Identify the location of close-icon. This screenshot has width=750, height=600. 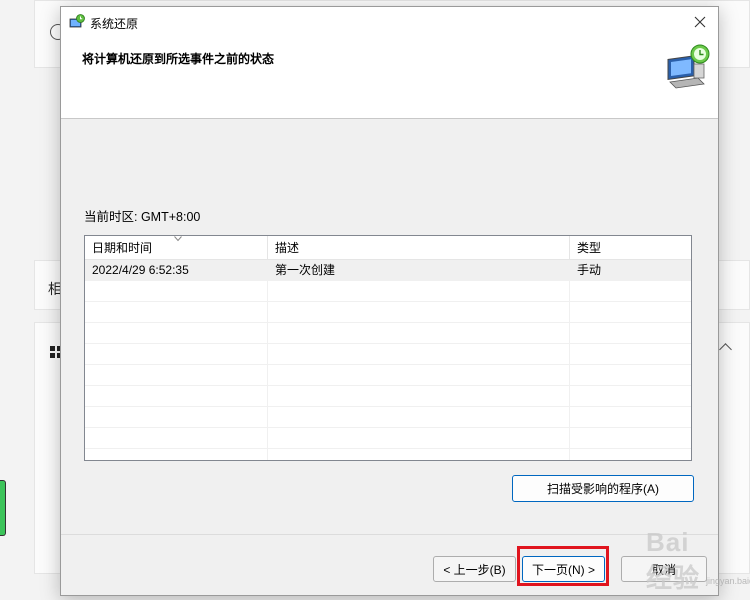
(700, 22).